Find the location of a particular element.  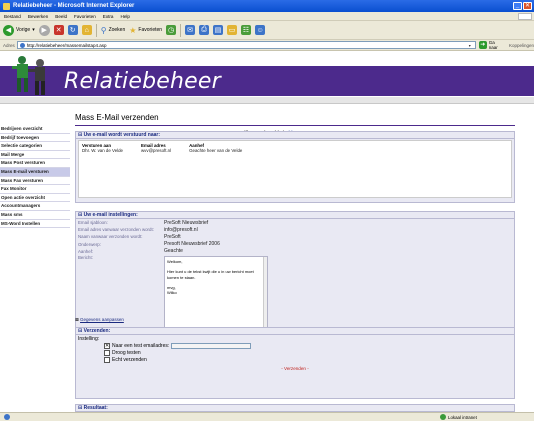

result-heading: ⊟ Resultaat: is located at coordinates (295, 408).